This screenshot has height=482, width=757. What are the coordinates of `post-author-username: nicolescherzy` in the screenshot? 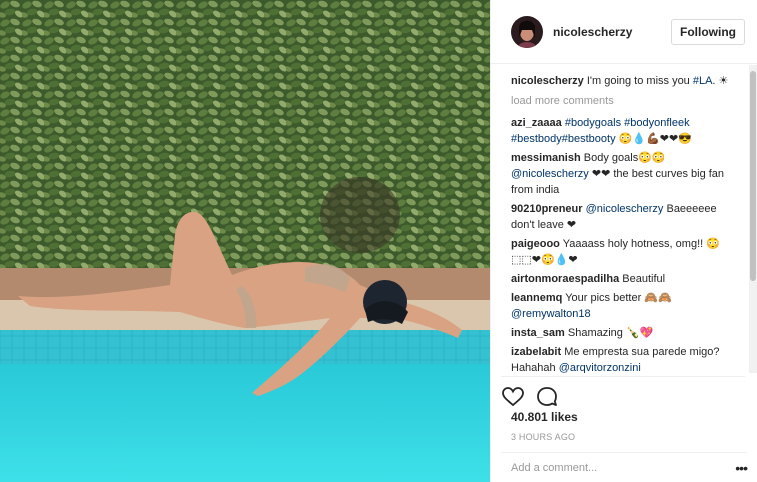 It's located at (612, 32).